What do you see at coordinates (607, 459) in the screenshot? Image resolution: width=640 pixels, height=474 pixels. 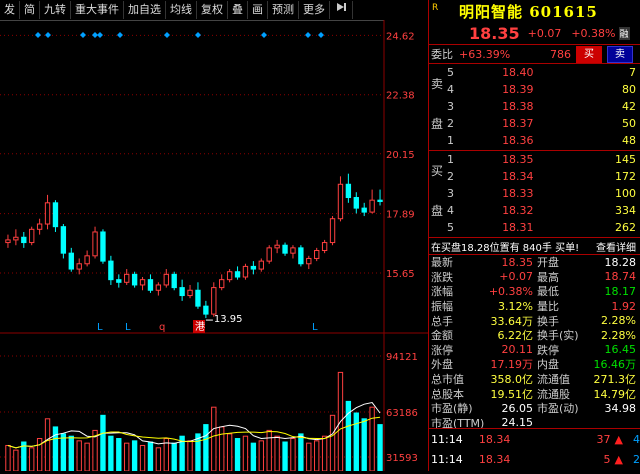 I see `tick-volume: 5` at bounding box center [607, 459].